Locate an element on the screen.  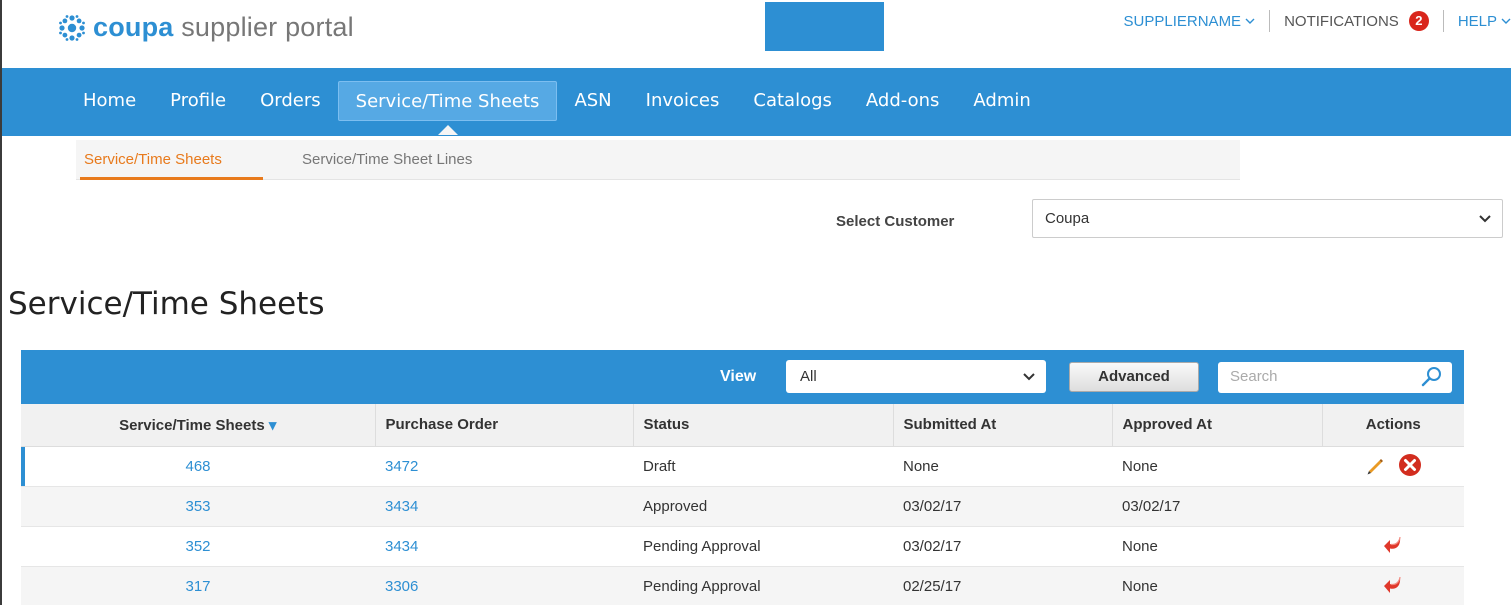
tab-invoices: Invoices is located at coordinates (683, 101).